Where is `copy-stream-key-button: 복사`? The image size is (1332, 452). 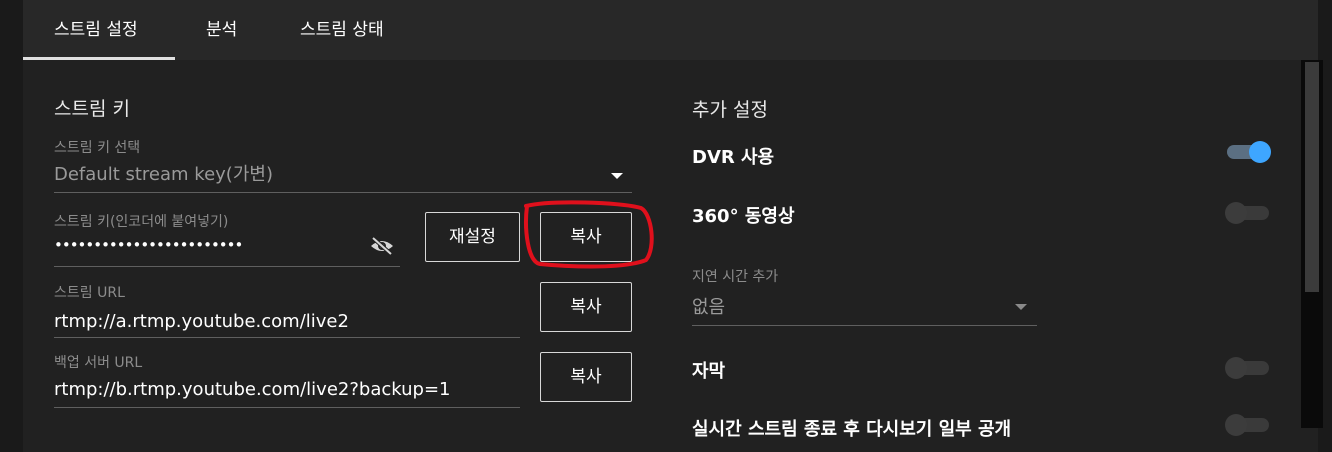 copy-stream-key-button: 복사 is located at coordinates (586, 237).